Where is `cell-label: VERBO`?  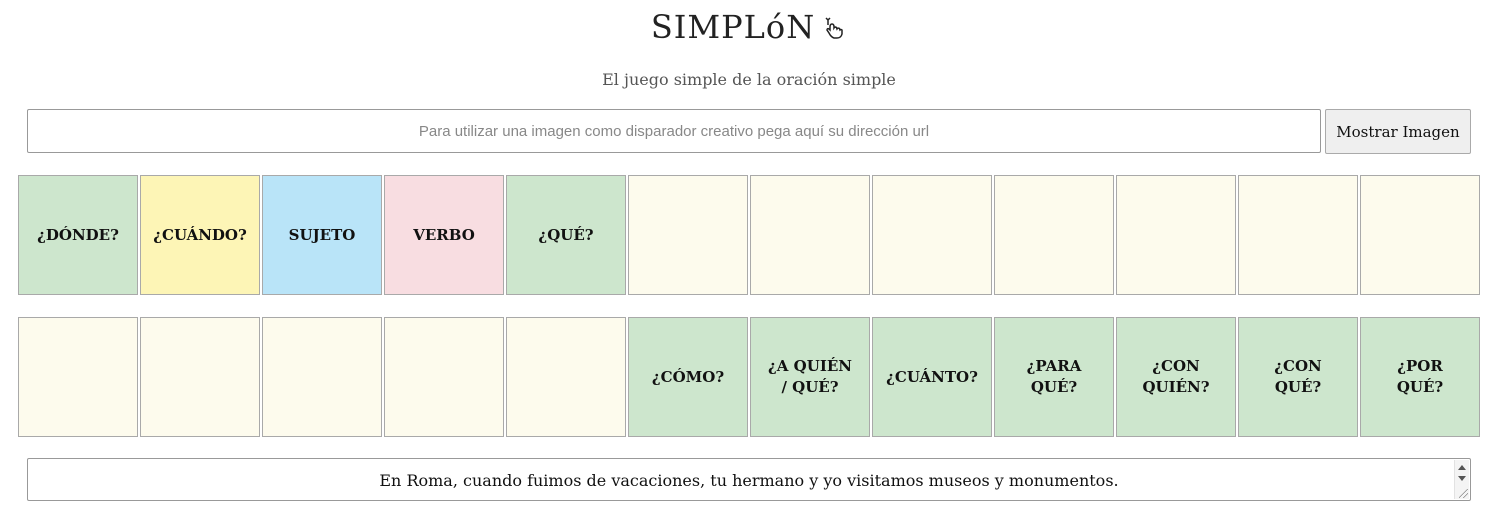
cell-label: VERBO is located at coordinates (444, 234).